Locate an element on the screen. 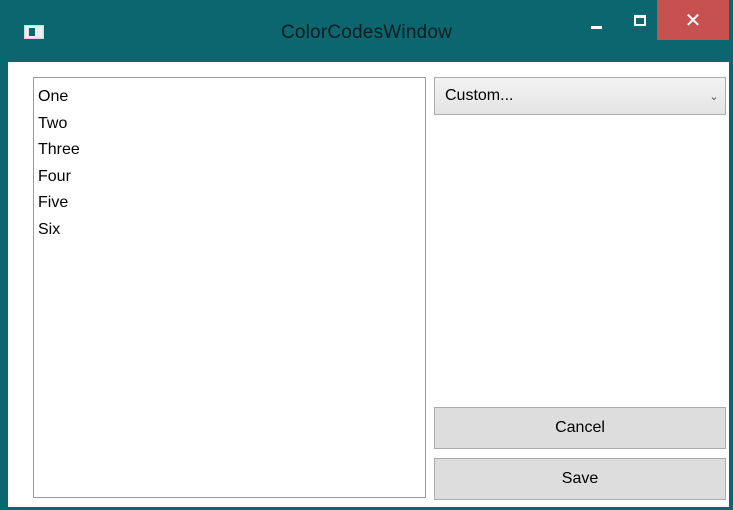 This screenshot has width=733, height=510. list-item: Six is located at coordinates (229, 230).